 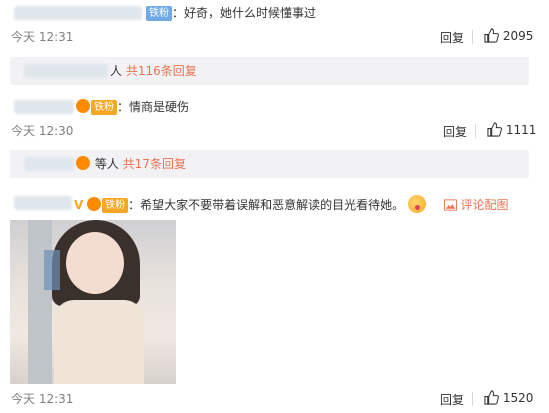 I want to click on replies-summary: 人 共116条回复, so click(x=153, y=71).